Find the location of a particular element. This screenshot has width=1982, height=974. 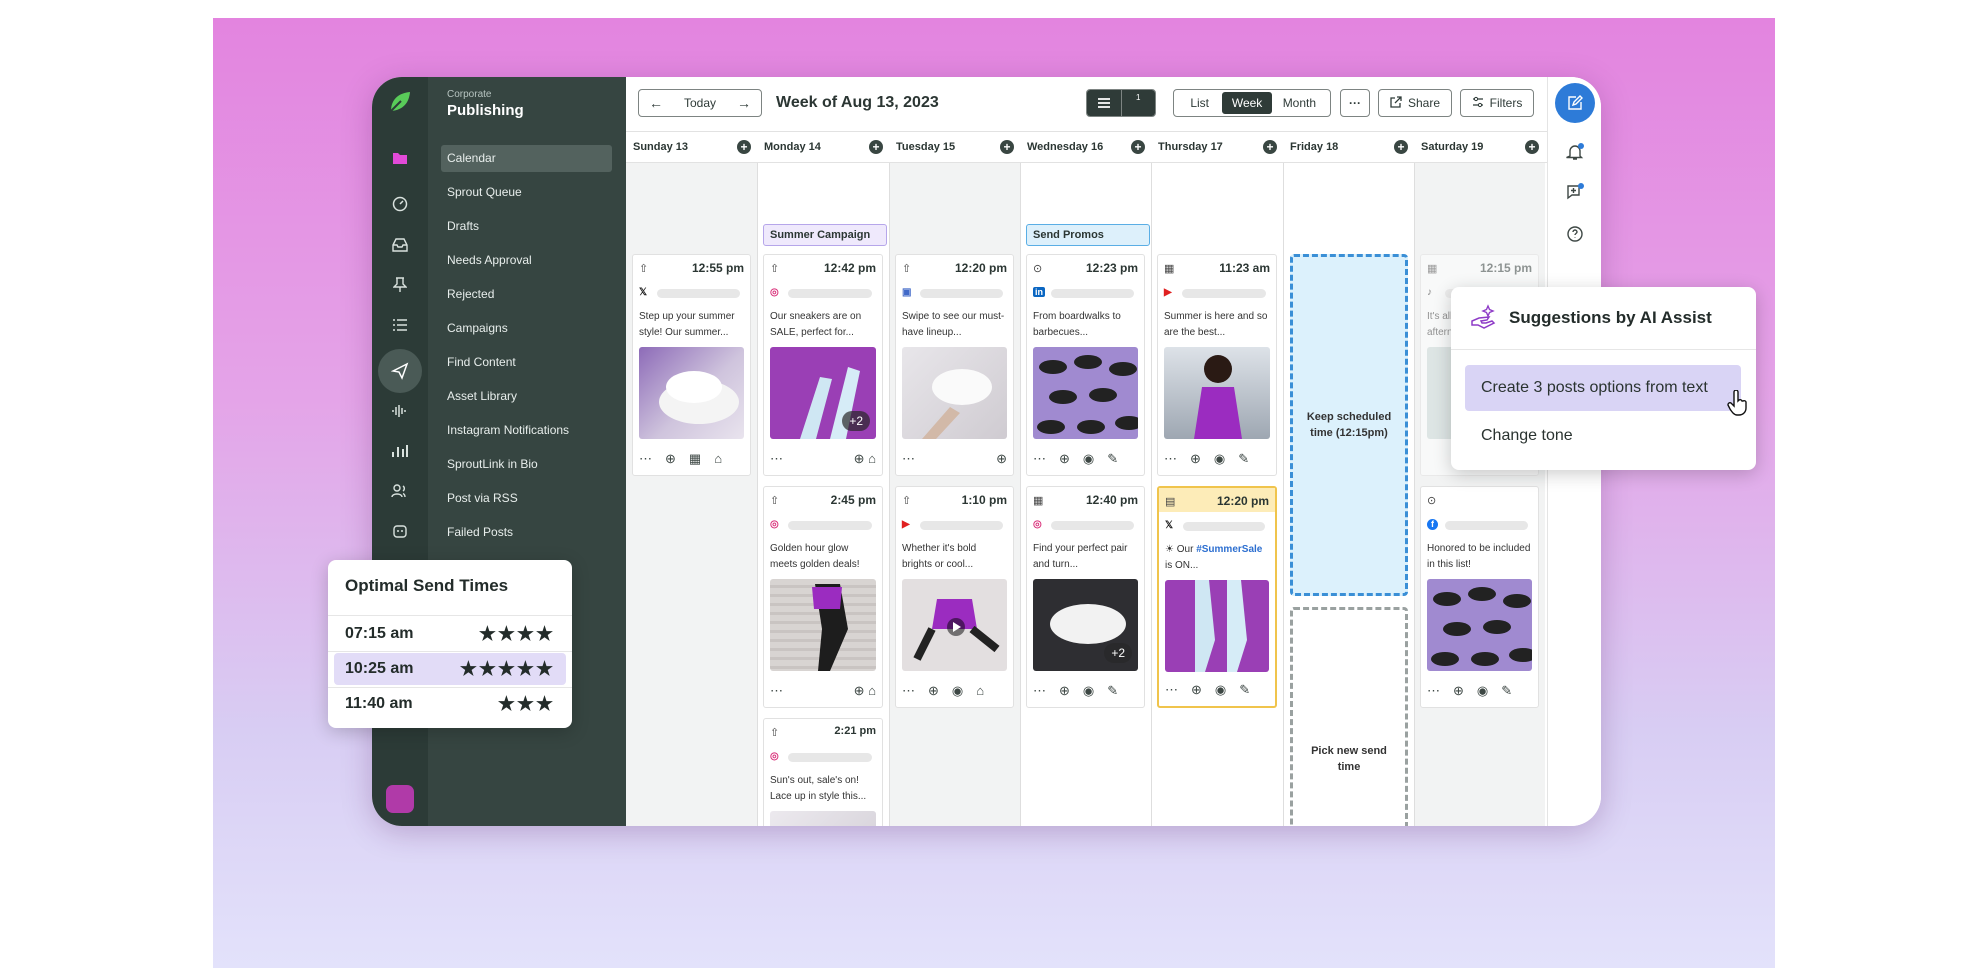

sidebar-item-instagram-notifications: Instagram Notifications is located at coordinates (526, 430).